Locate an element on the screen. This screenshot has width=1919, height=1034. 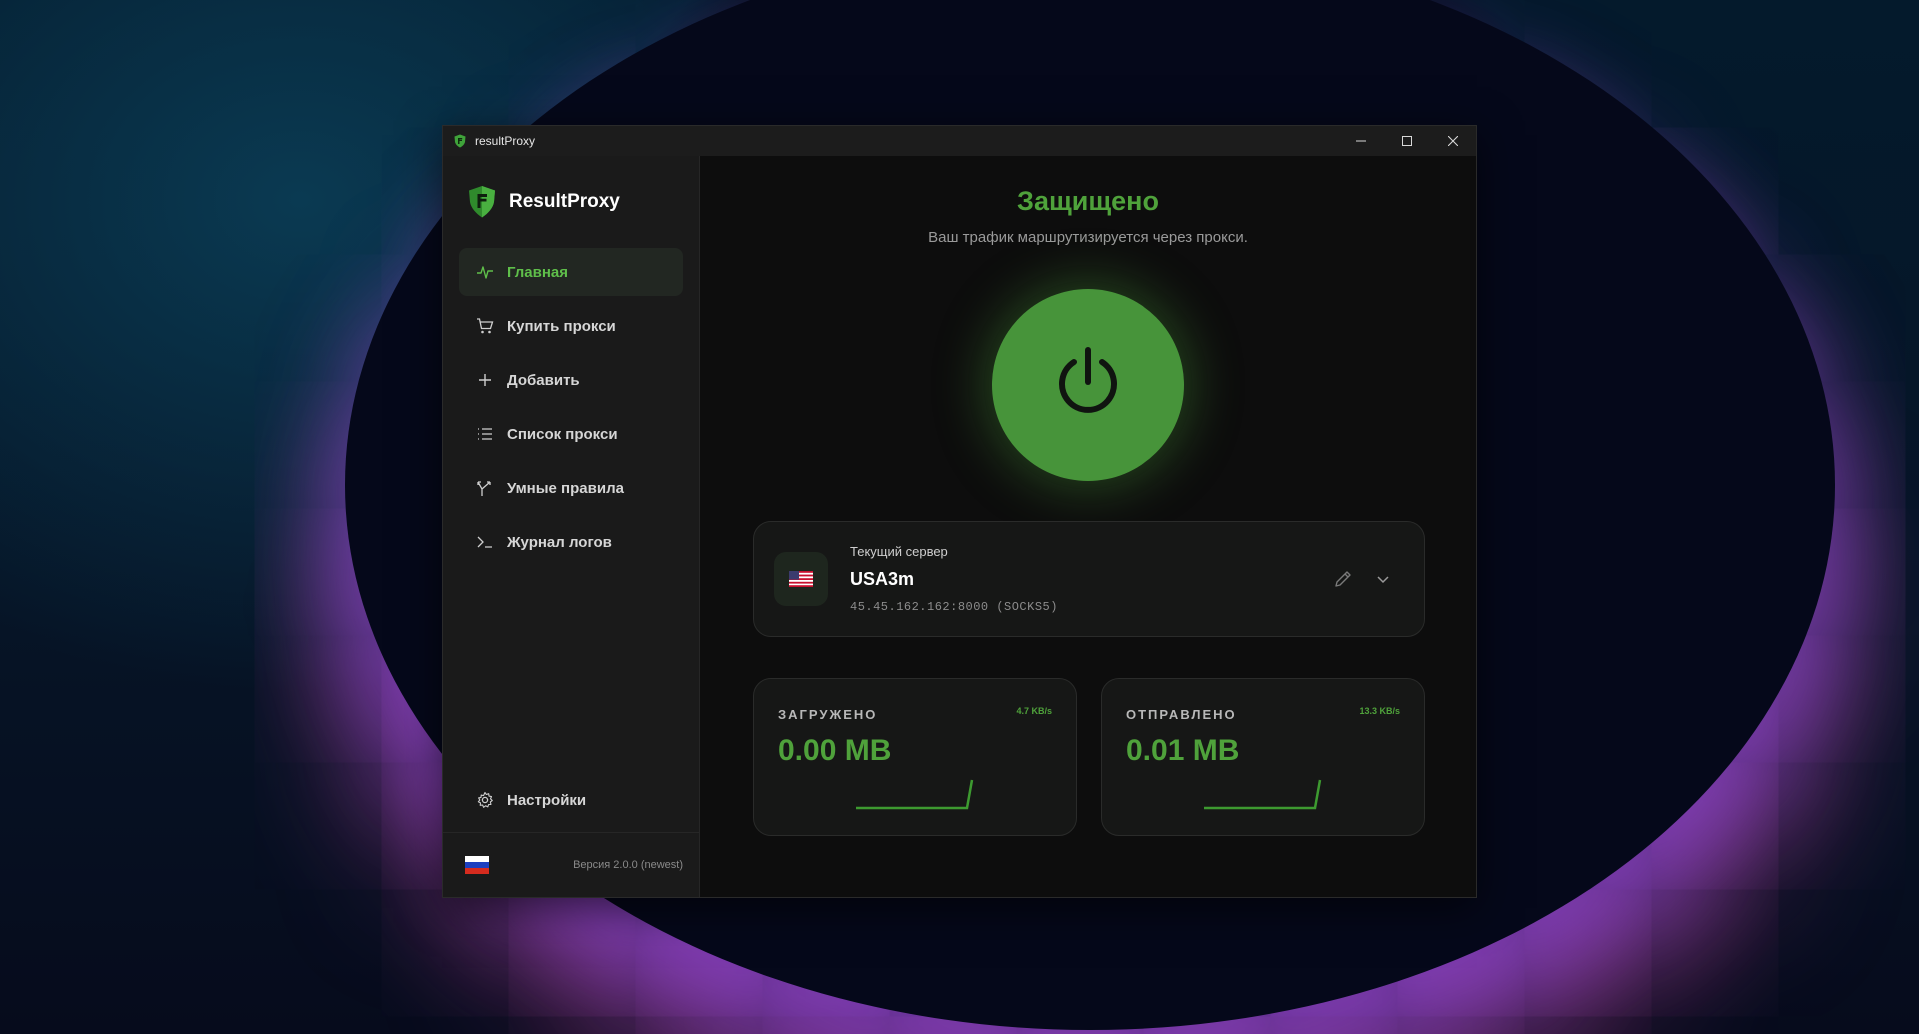
sidebar-item-settings: Настройки is located at coordinates (571, 800).